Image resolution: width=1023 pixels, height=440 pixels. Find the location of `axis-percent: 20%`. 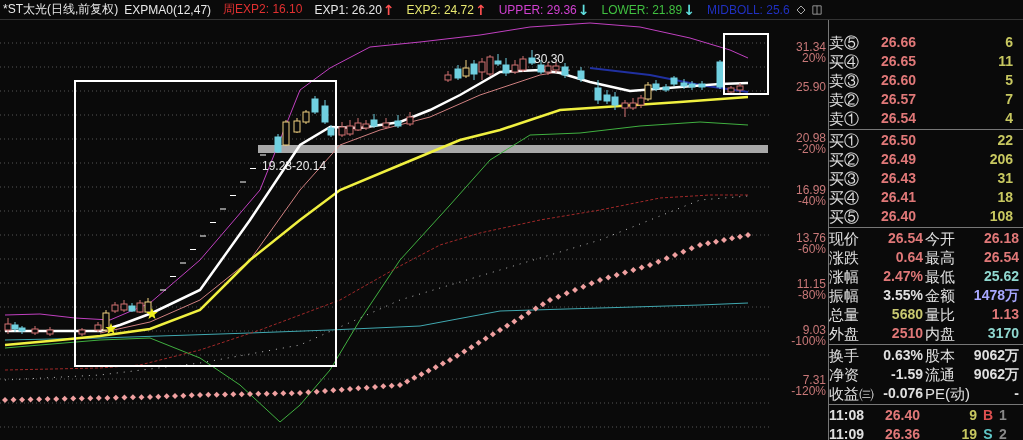

axis-percent: 20% is located at coordinates (813, 58).